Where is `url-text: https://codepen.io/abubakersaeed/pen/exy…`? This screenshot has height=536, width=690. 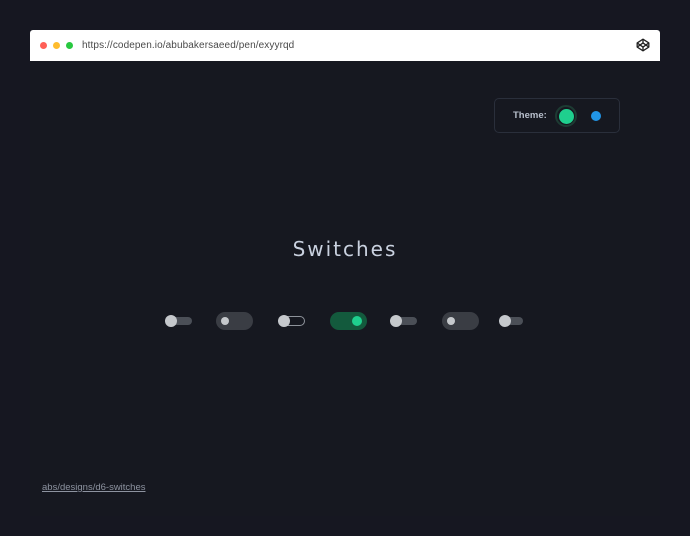 url-text: https://codepen.io/abubakersaeed/pen/exy… is located at coordinates (188, 45).